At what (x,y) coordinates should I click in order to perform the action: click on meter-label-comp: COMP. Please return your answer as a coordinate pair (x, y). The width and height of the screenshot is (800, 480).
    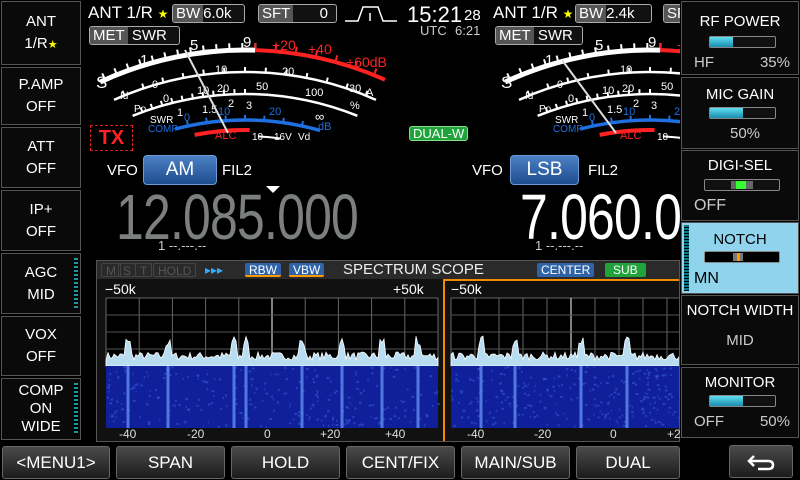
    Looking at the image, I should click on (163, 129).